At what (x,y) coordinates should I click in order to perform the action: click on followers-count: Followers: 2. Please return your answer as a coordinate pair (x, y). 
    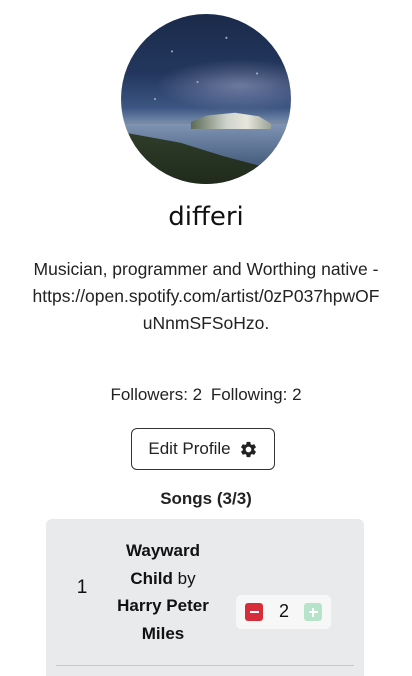
    Looking at the image, I should click on (156, 394).